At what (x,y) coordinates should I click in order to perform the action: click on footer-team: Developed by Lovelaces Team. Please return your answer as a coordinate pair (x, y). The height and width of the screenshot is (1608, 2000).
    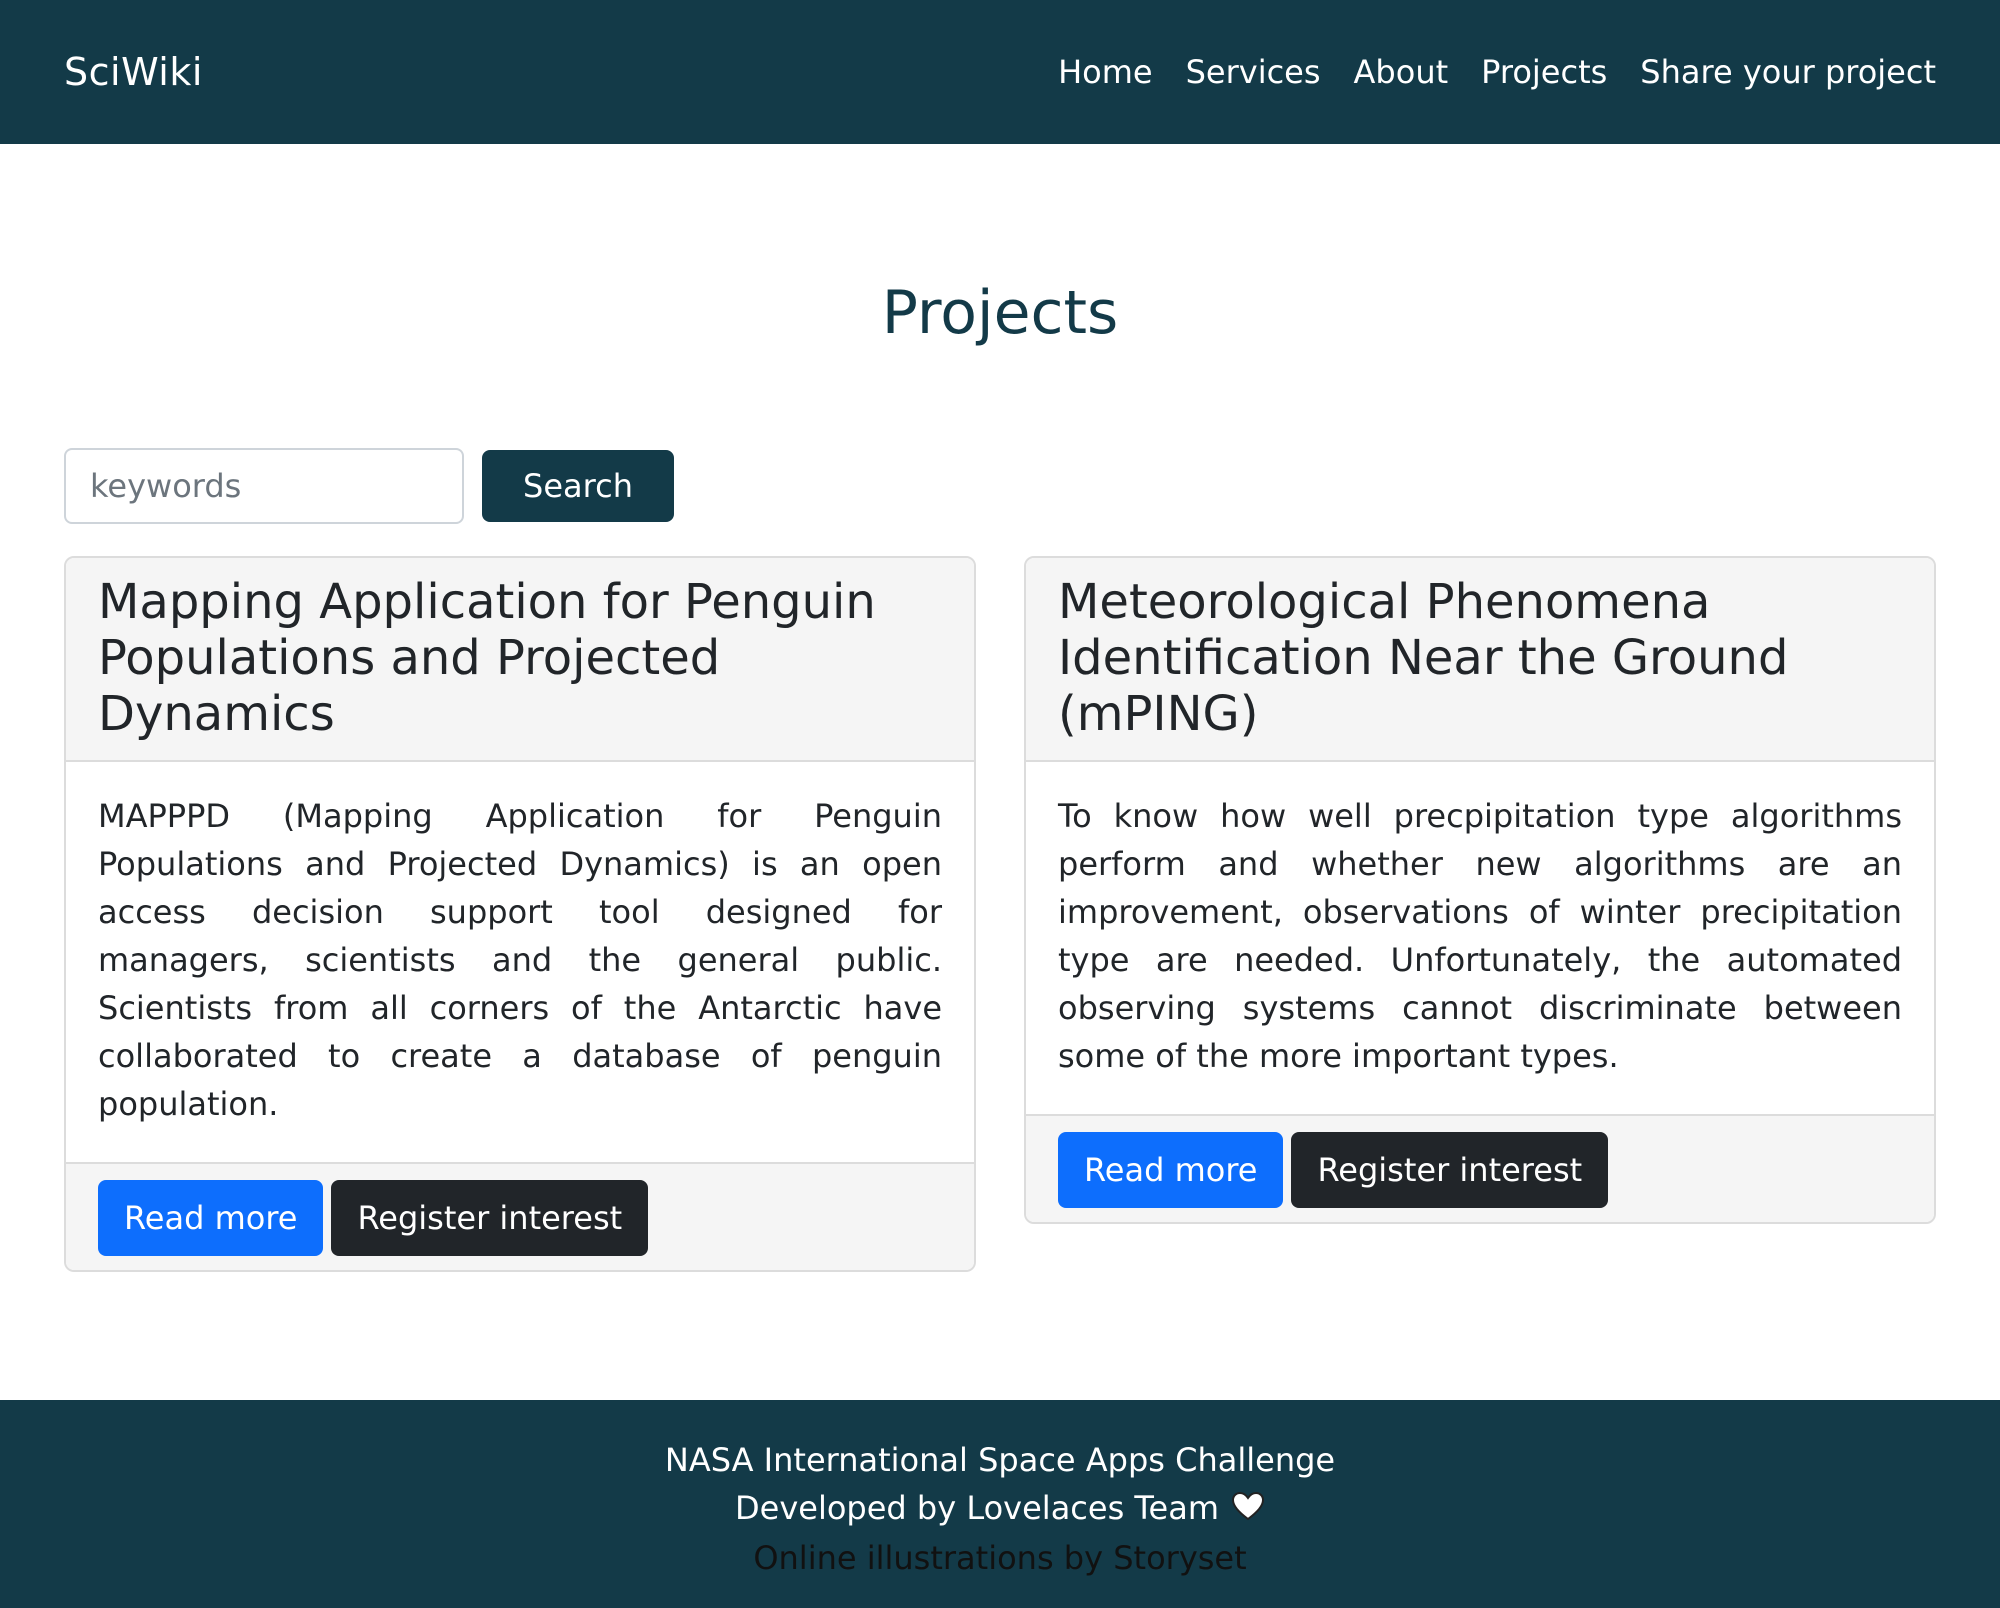
    Looking at the image, I should click on (1000, 1509).